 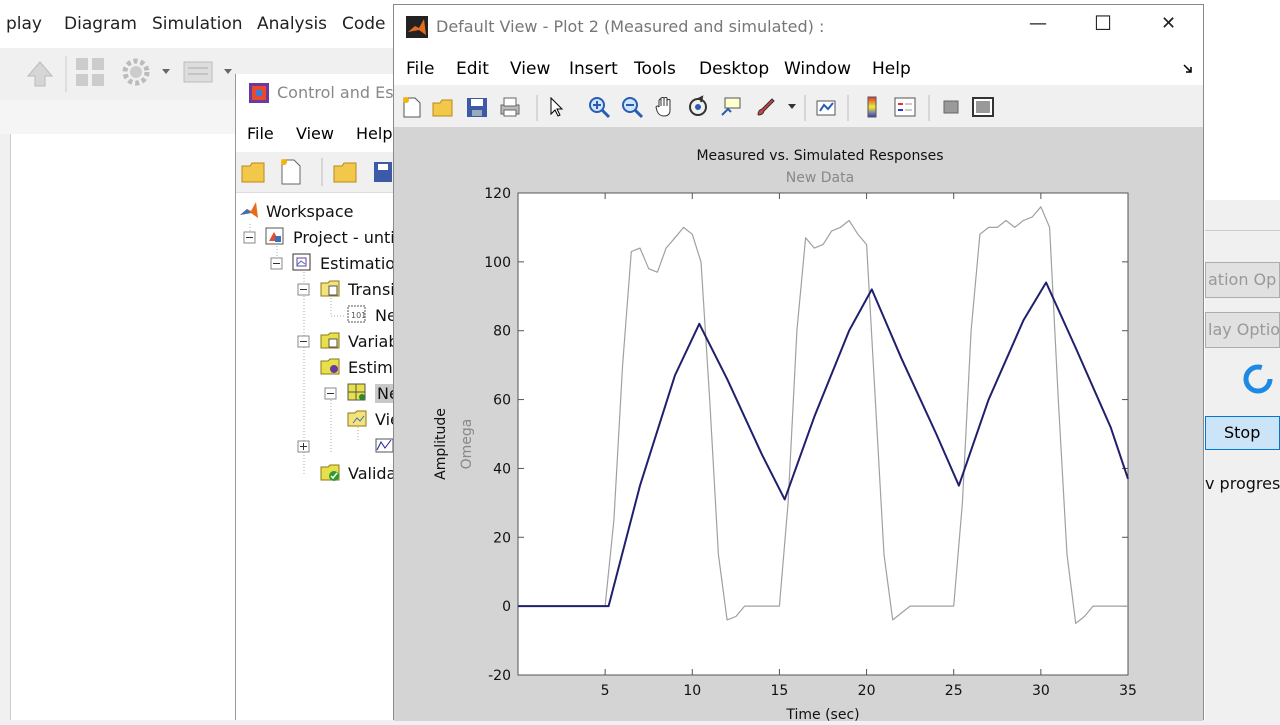 What do you see at coordinates (467, 444) in the screenshot?
I see `y-axis-label-channel: Omega` at bounding box center [467, 444].